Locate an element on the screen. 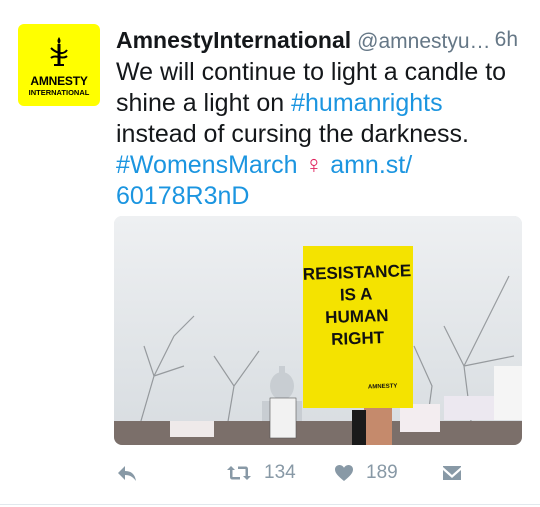 The height and width of the screenshot is (507, 540). hashtag-womensmarch-link: #WomensMarch is located at coordinates (207, 165).